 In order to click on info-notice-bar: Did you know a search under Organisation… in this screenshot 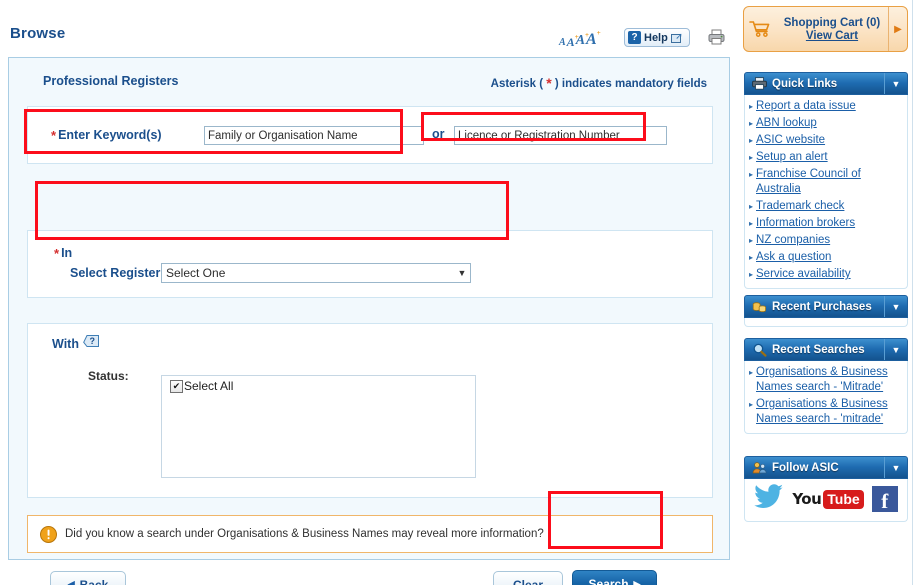, I will do `click(370, 534)`.